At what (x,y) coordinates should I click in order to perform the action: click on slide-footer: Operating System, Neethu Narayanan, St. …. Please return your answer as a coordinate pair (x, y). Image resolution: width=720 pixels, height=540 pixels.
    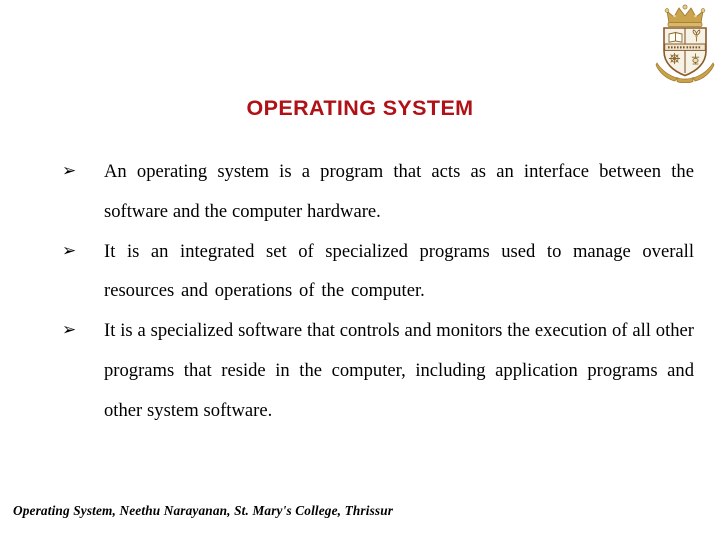
    Looking at the image, I should click on (203, 510).